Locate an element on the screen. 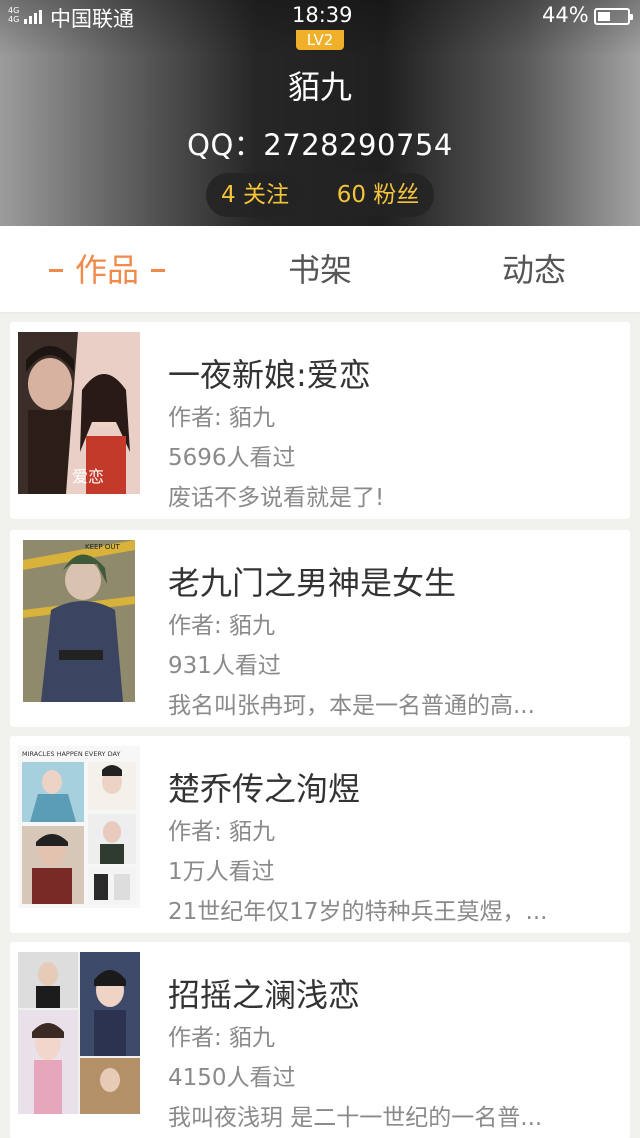  book-view-count: 931人看过 is located at coordinates (224, 666).